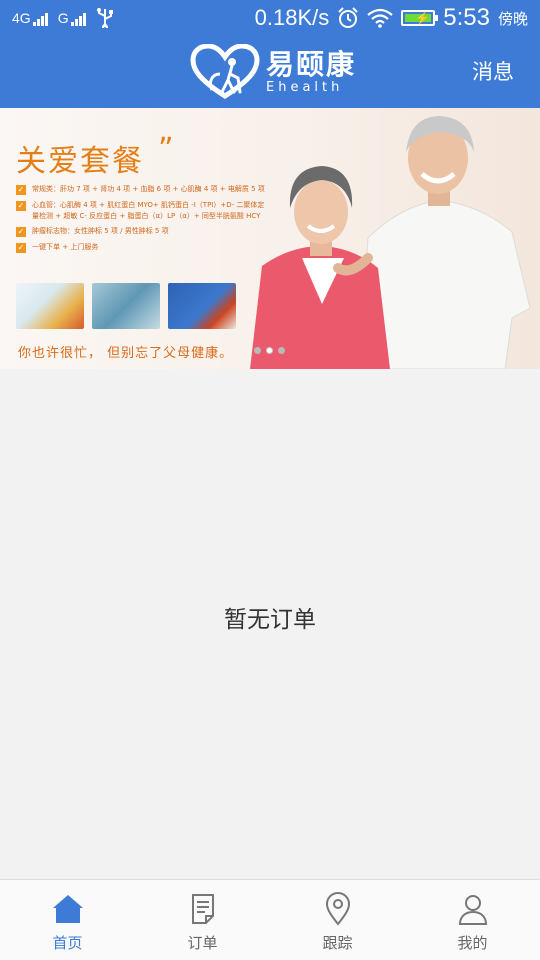 The image size is (540, 960). I want to click on logo-chinese-name: 易颐康, so click(311, 64).